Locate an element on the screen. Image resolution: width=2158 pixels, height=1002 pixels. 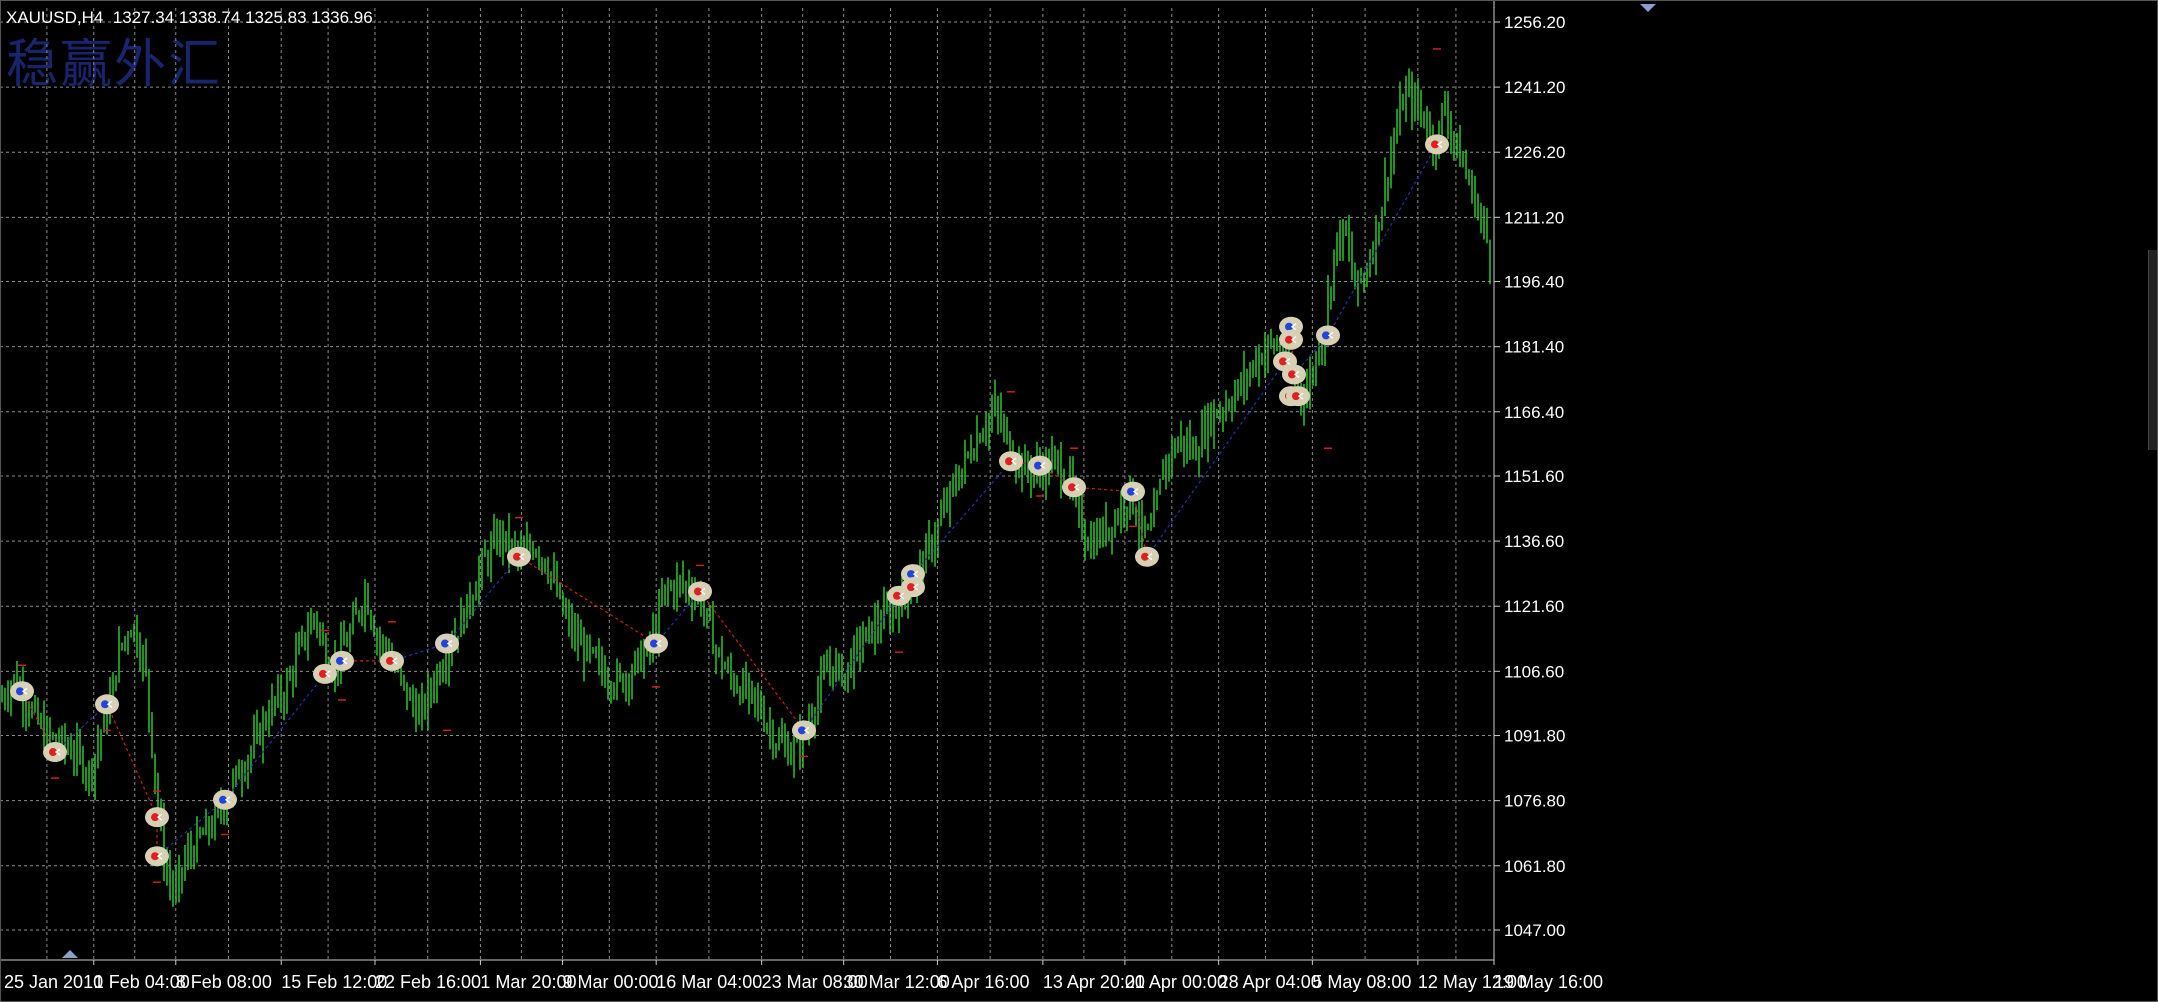
y-tick-label: 1061.80 is located at coordinates (1534, 866).